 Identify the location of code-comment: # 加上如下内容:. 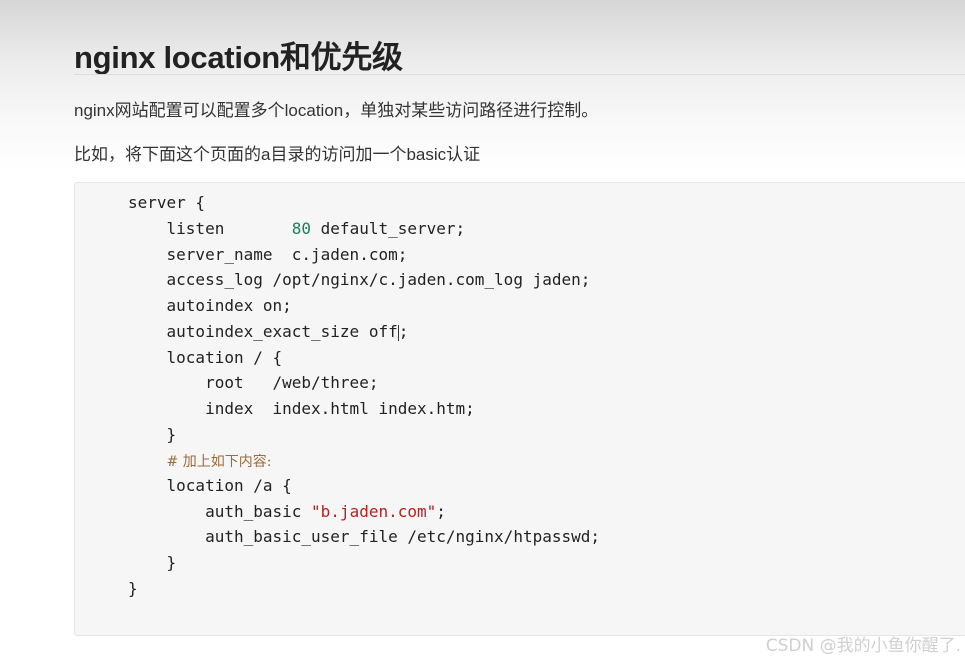
(219, 462).